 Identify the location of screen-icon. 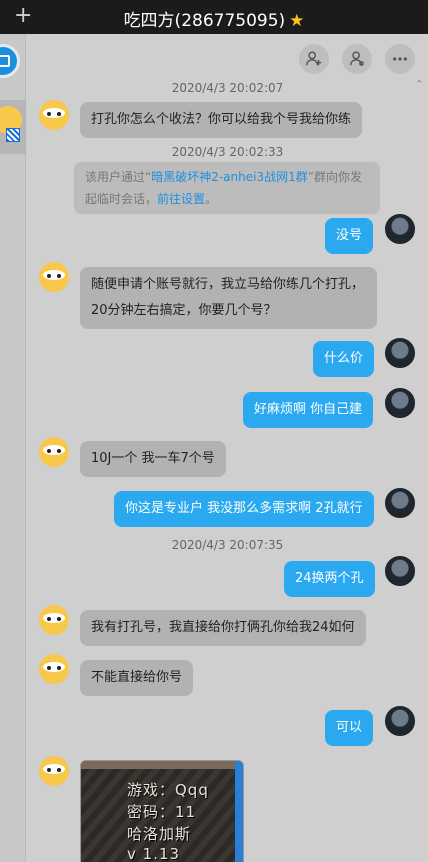
(5, 61).